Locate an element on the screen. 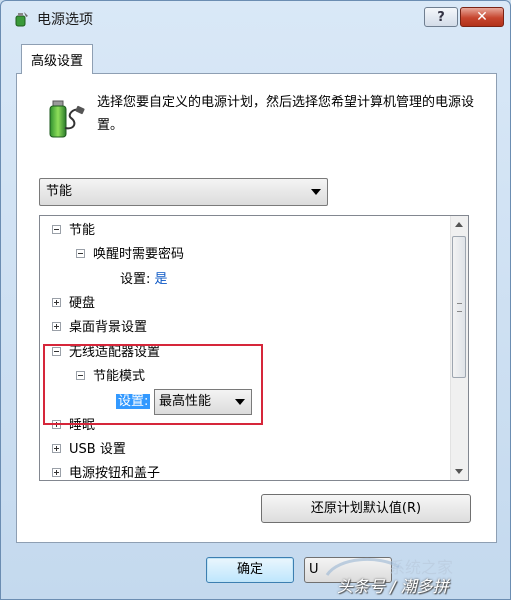 The image size is (511, 600). battery-plug-icon is located at coordinates (67, 119).